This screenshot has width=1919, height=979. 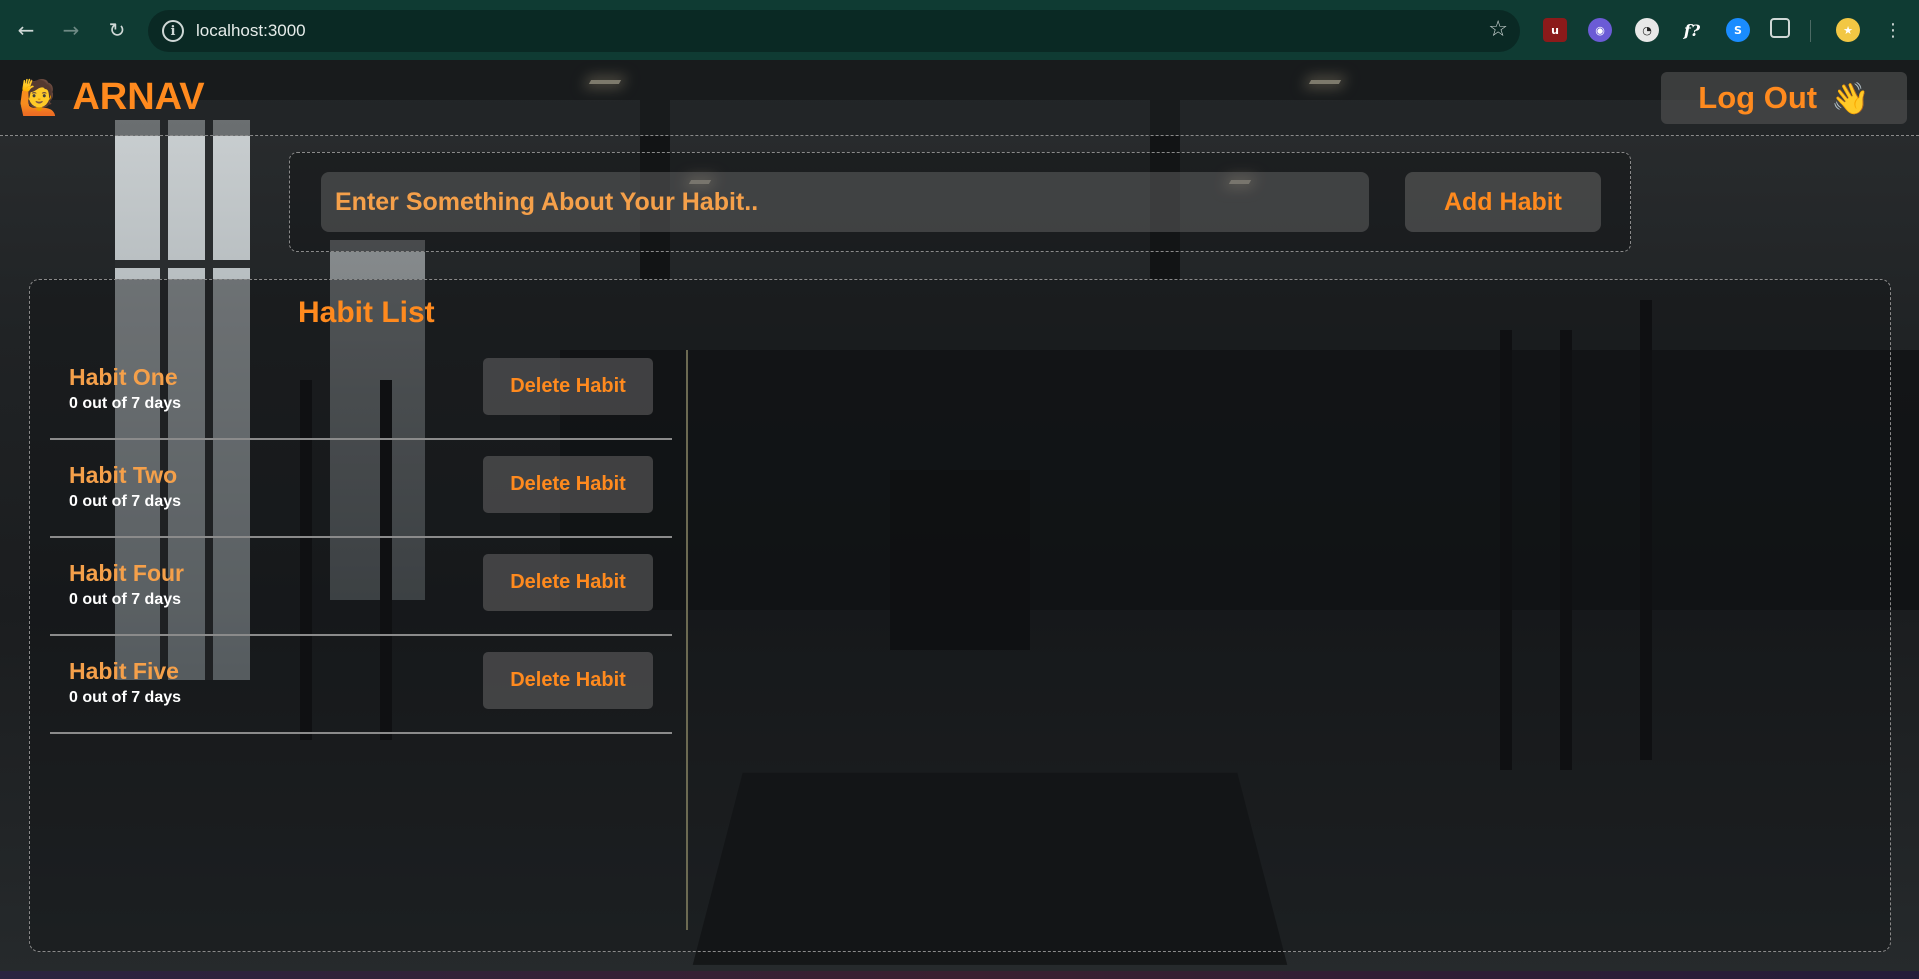 I want to click on extension-purple-icon: ◉, so click(x=1600, y=30).